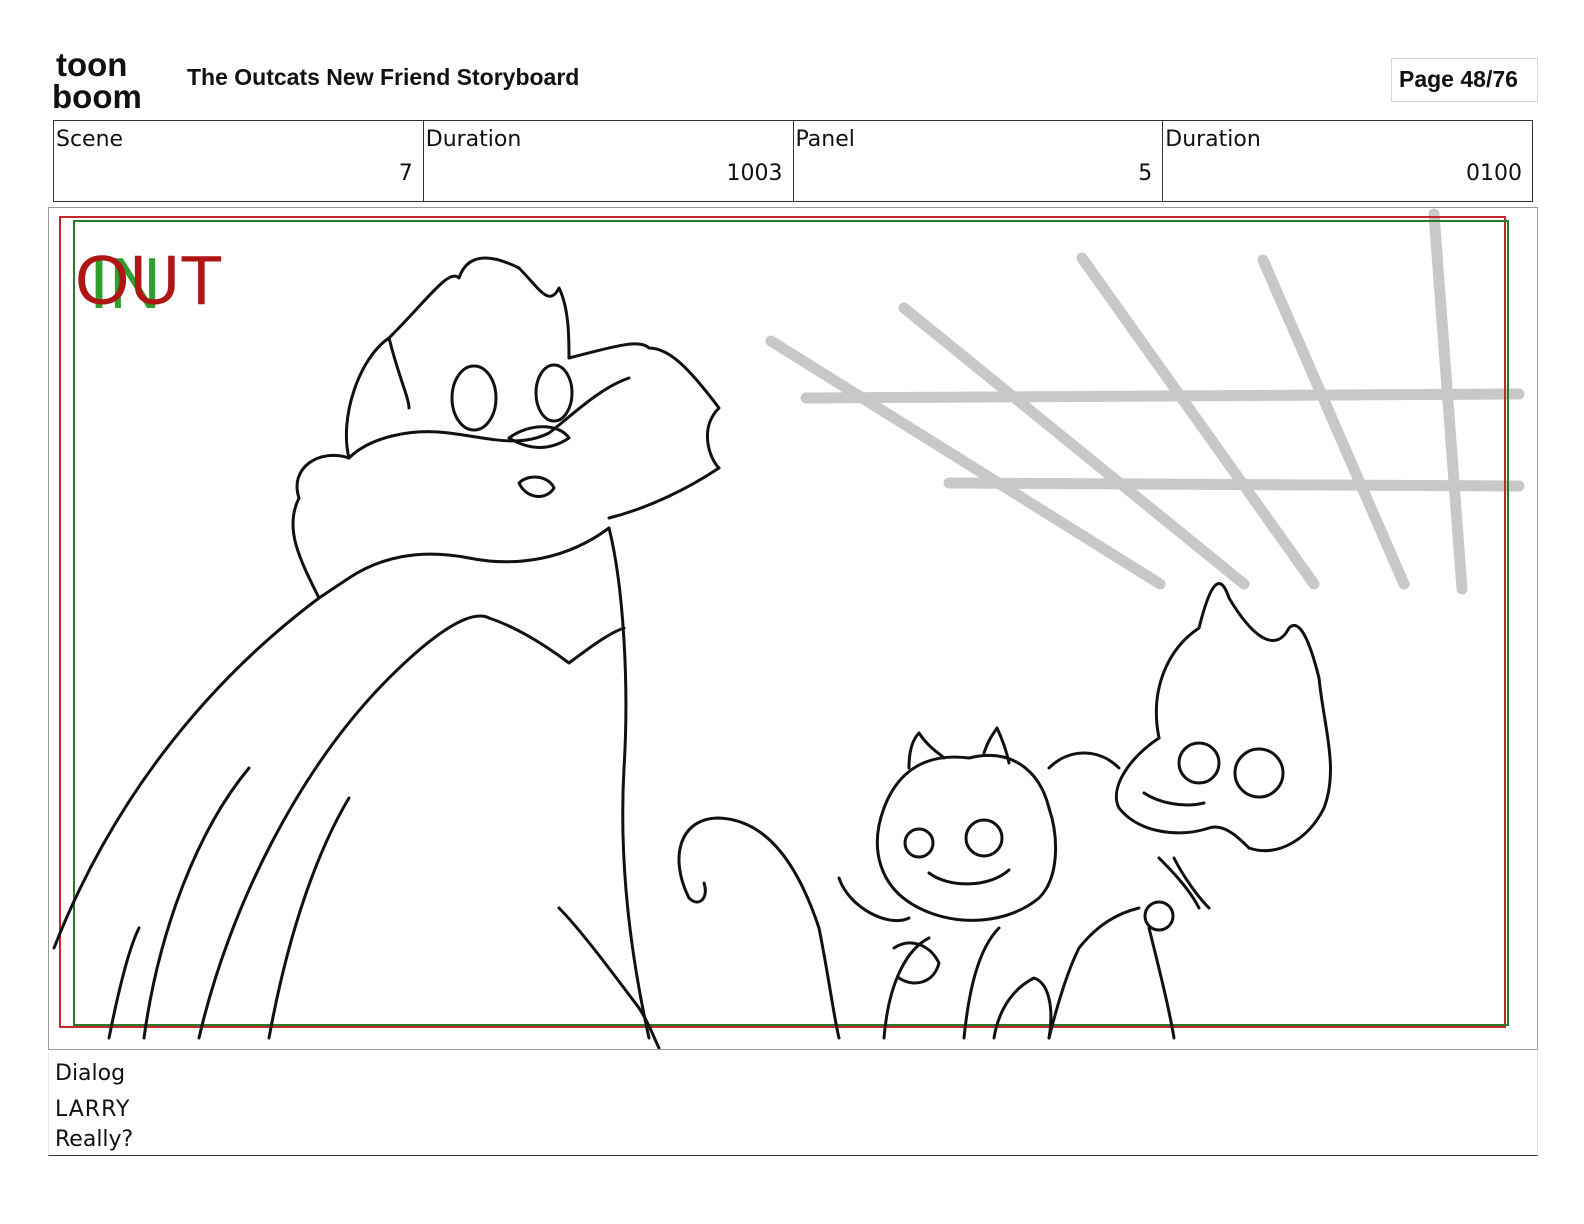 Image resolution: width=1584 pixels, height=1224 pixels. What do you see at coordinates (239, 161) in the screenshot?
I see `scene-cell: Scene 7` at bounding box center [239, 161].